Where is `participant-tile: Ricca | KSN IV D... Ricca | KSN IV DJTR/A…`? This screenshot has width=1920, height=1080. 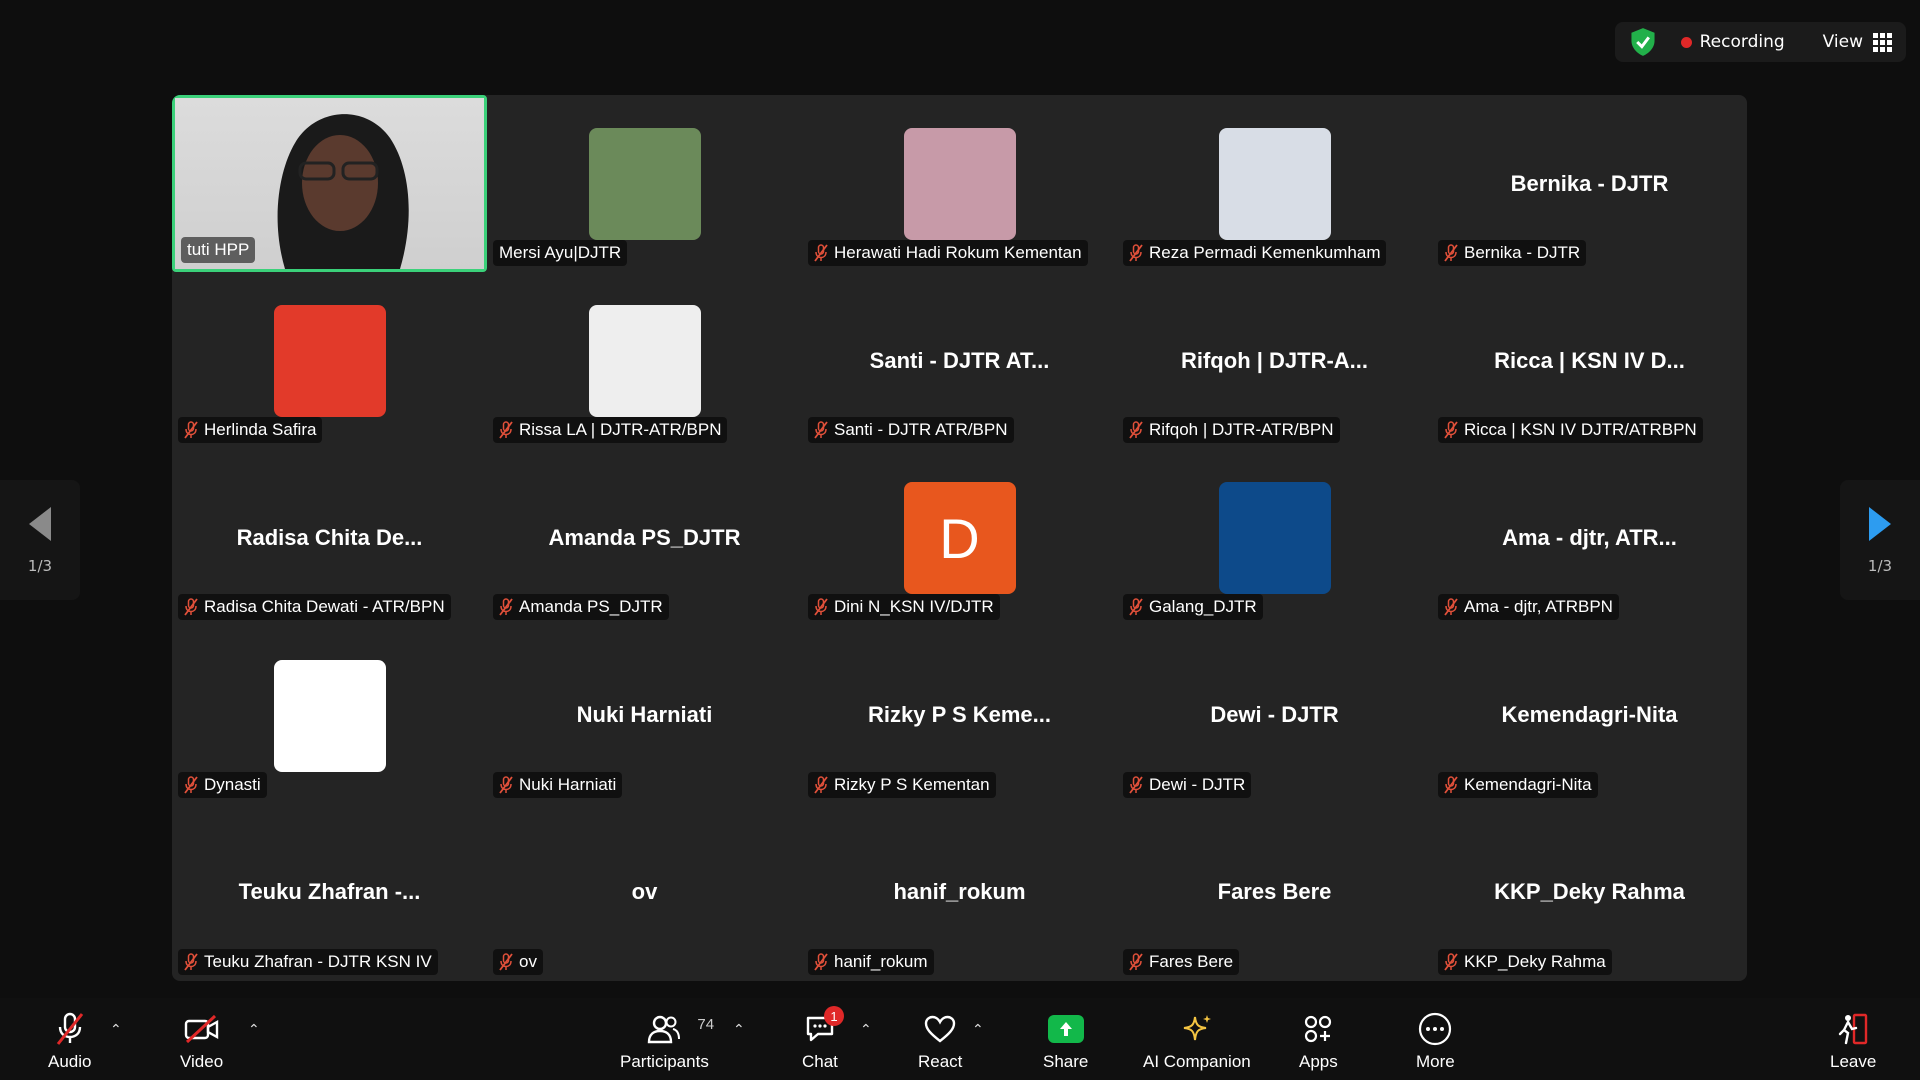 participant-tile: Ricca | KSN IV D... Ricca | KSN IV DJTR/A… is located at coordinates (1589, 360).